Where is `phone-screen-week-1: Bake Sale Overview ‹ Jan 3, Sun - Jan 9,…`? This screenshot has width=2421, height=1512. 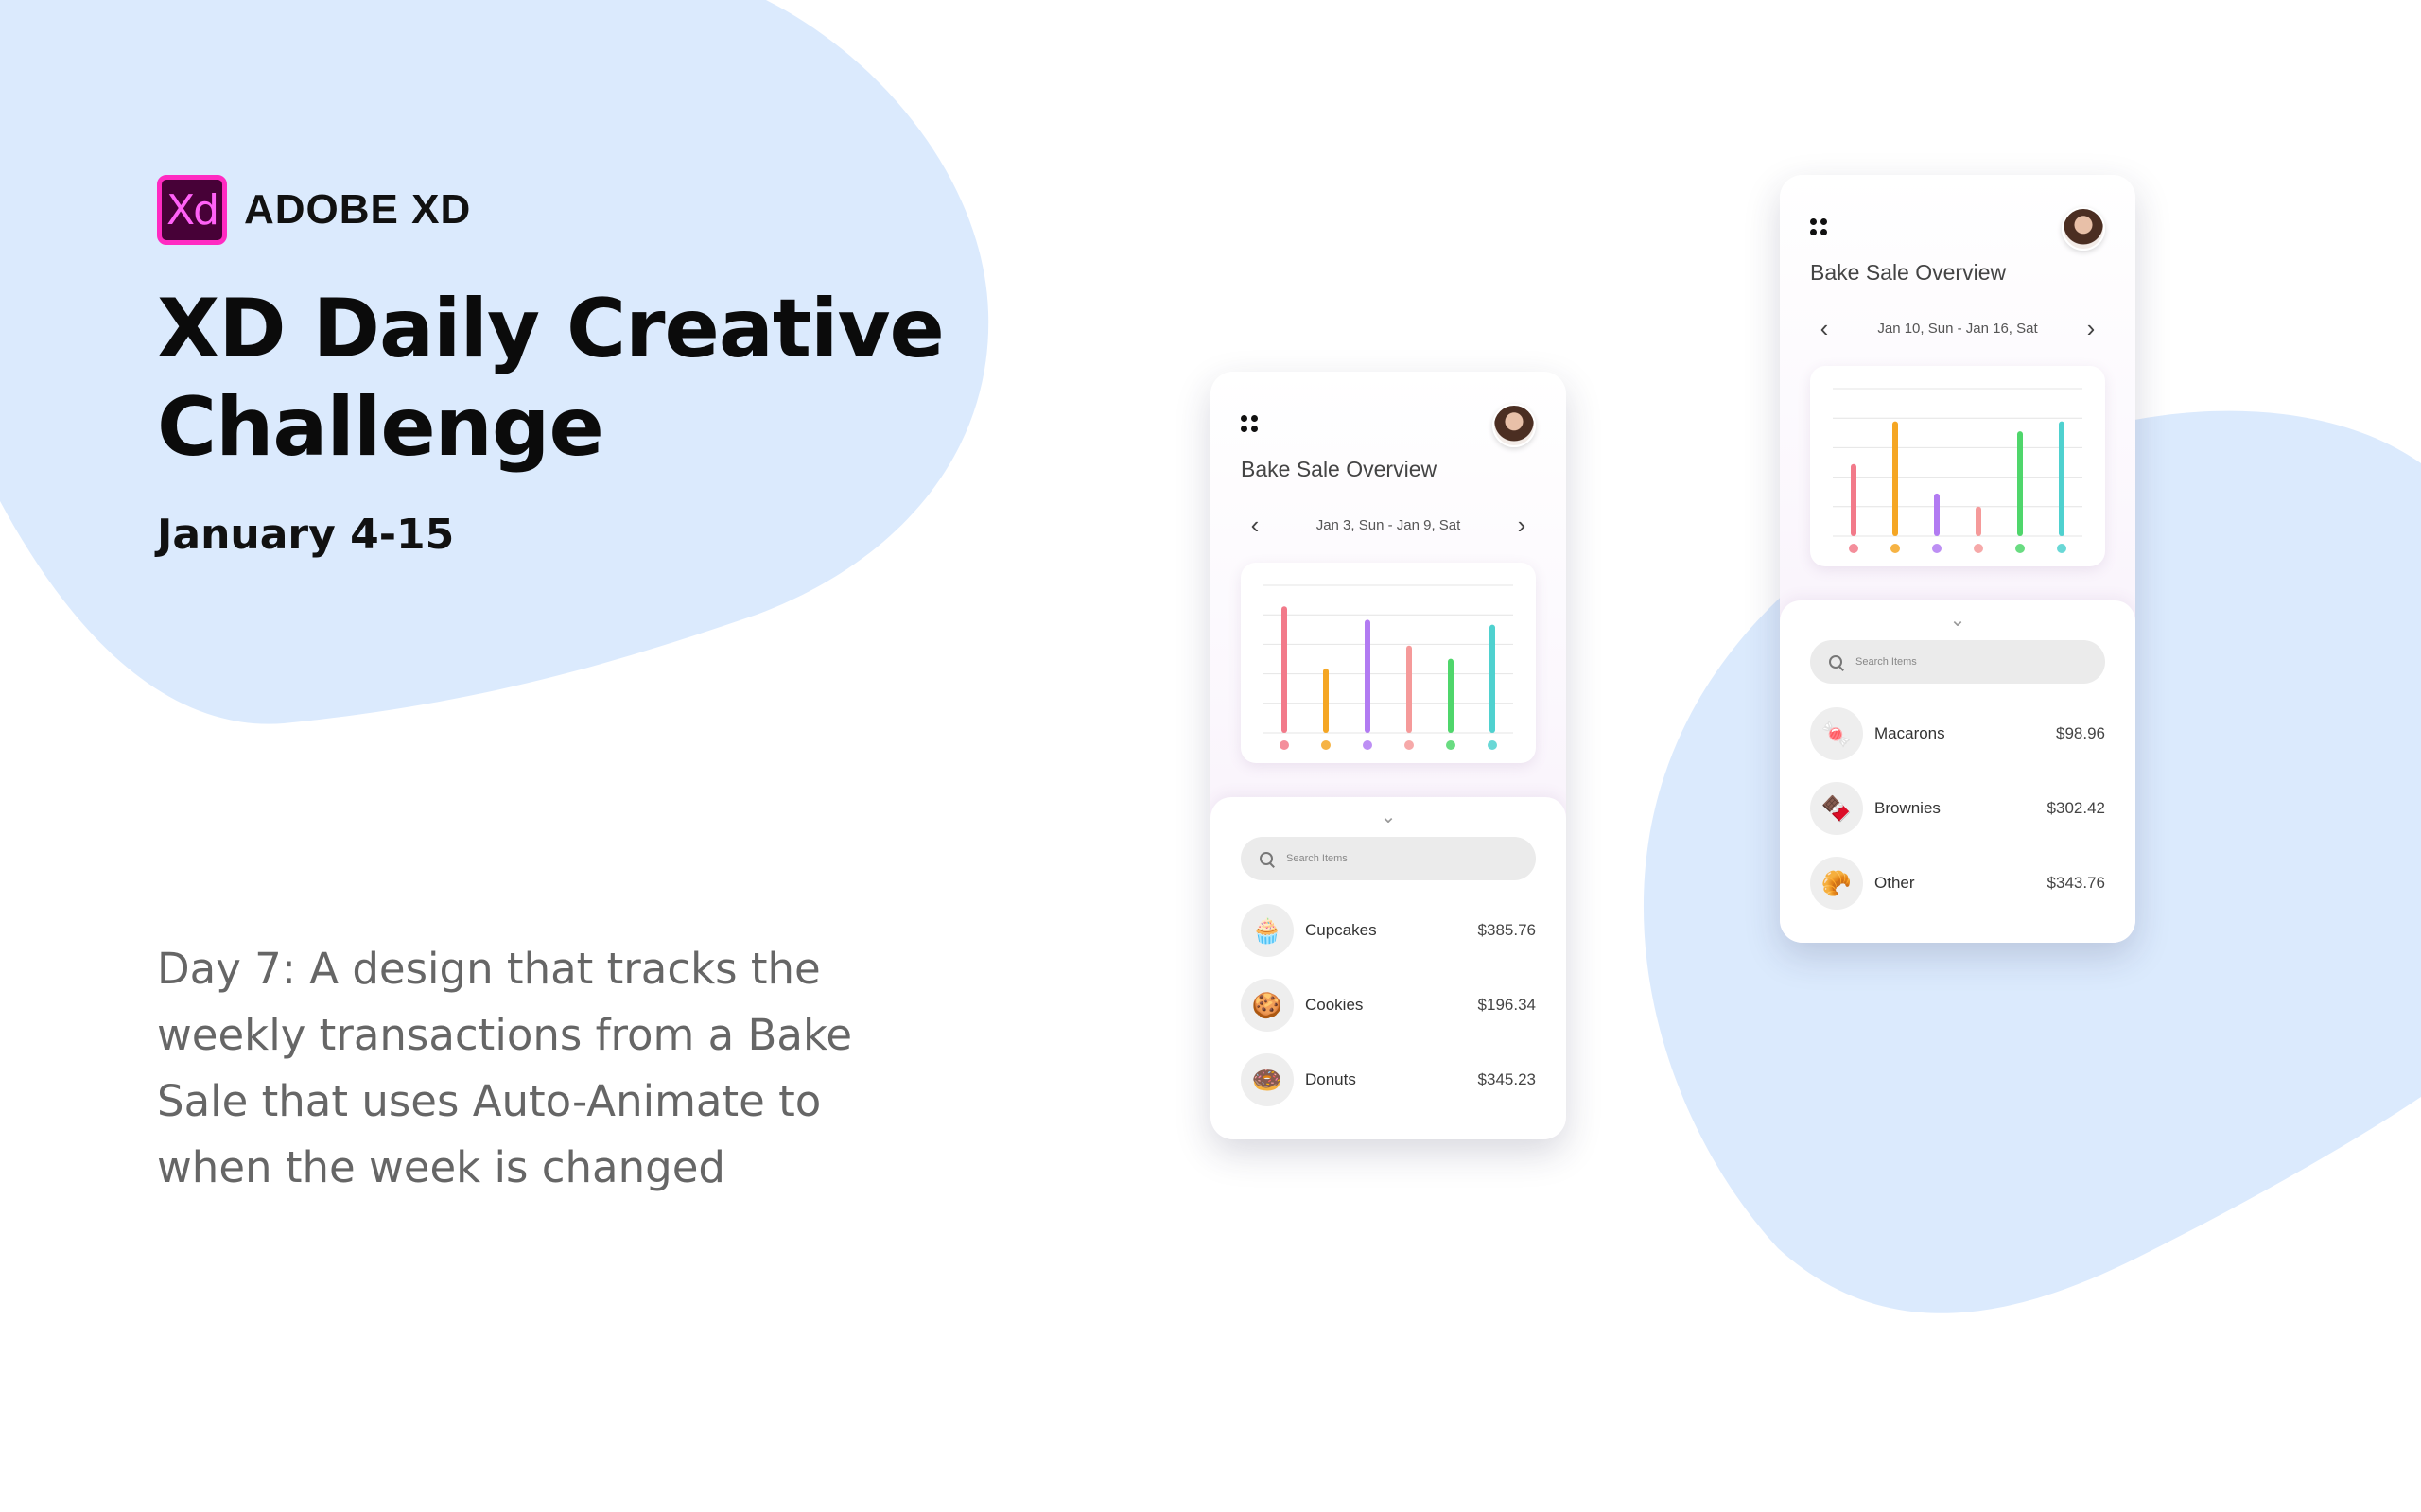 phone-screen-week-1: Bake Sale Overview ‹ Jan 3, Sun - Jan 9,… is located at coordinates (1388, 755).